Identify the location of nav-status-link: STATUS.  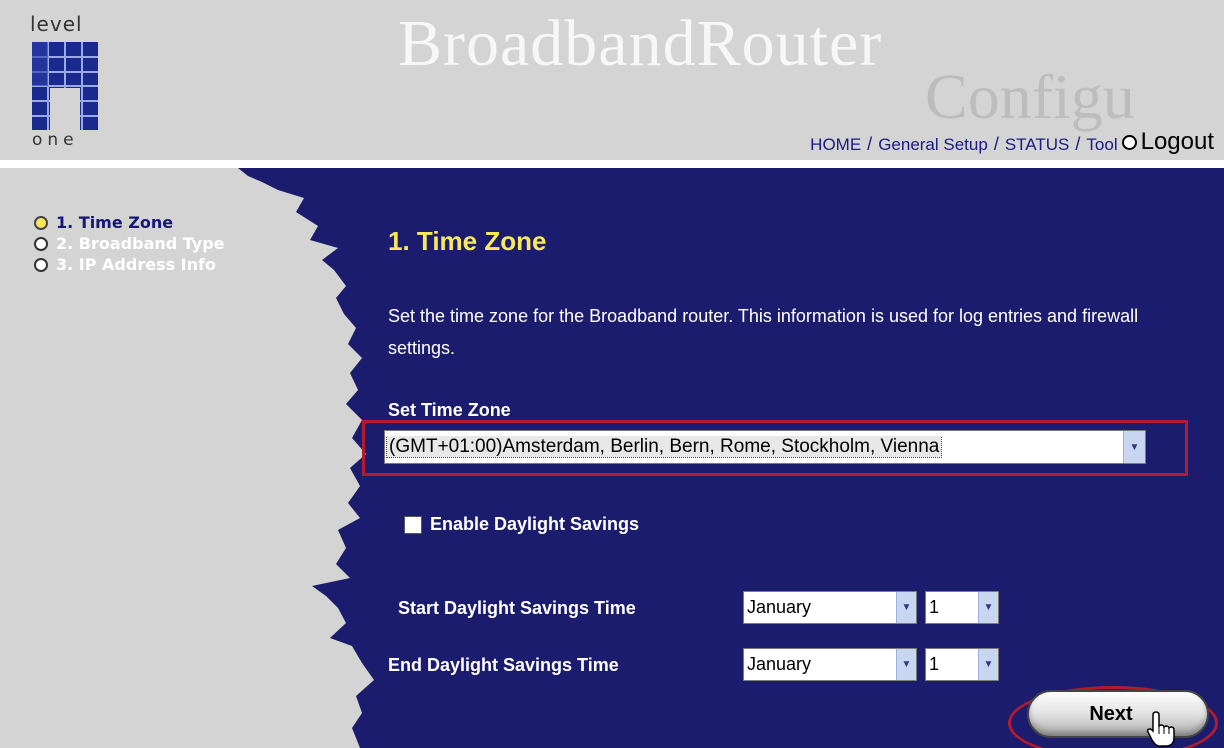
(1037, 145).